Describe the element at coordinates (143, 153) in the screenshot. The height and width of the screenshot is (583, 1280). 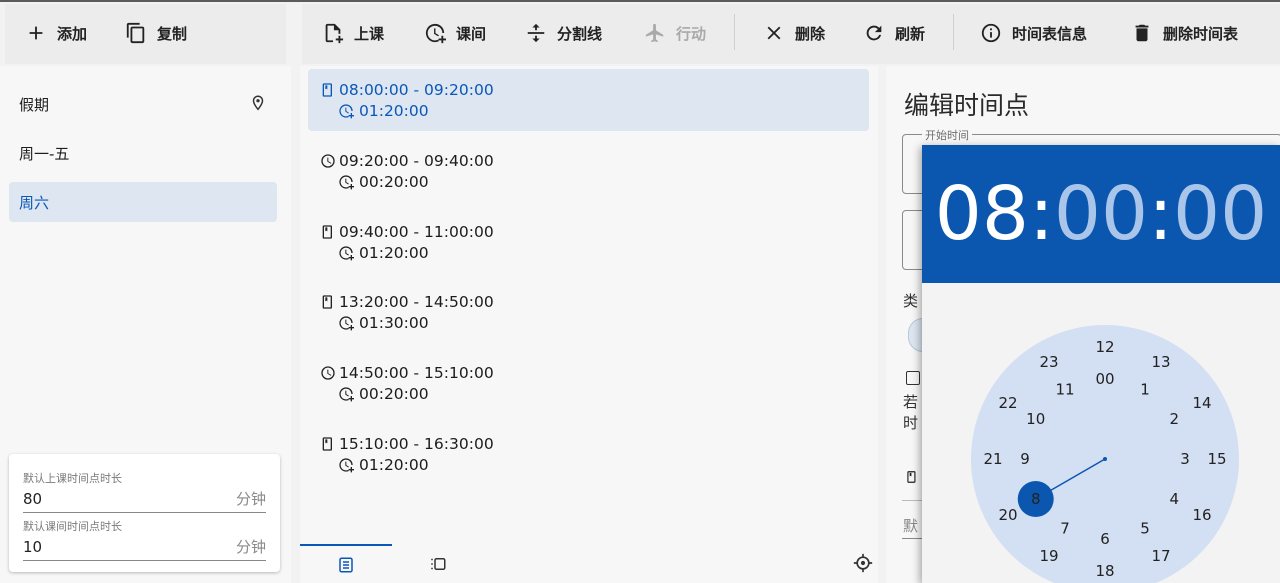
I see `schedule-item-weekdays: 周一-五` at that location.